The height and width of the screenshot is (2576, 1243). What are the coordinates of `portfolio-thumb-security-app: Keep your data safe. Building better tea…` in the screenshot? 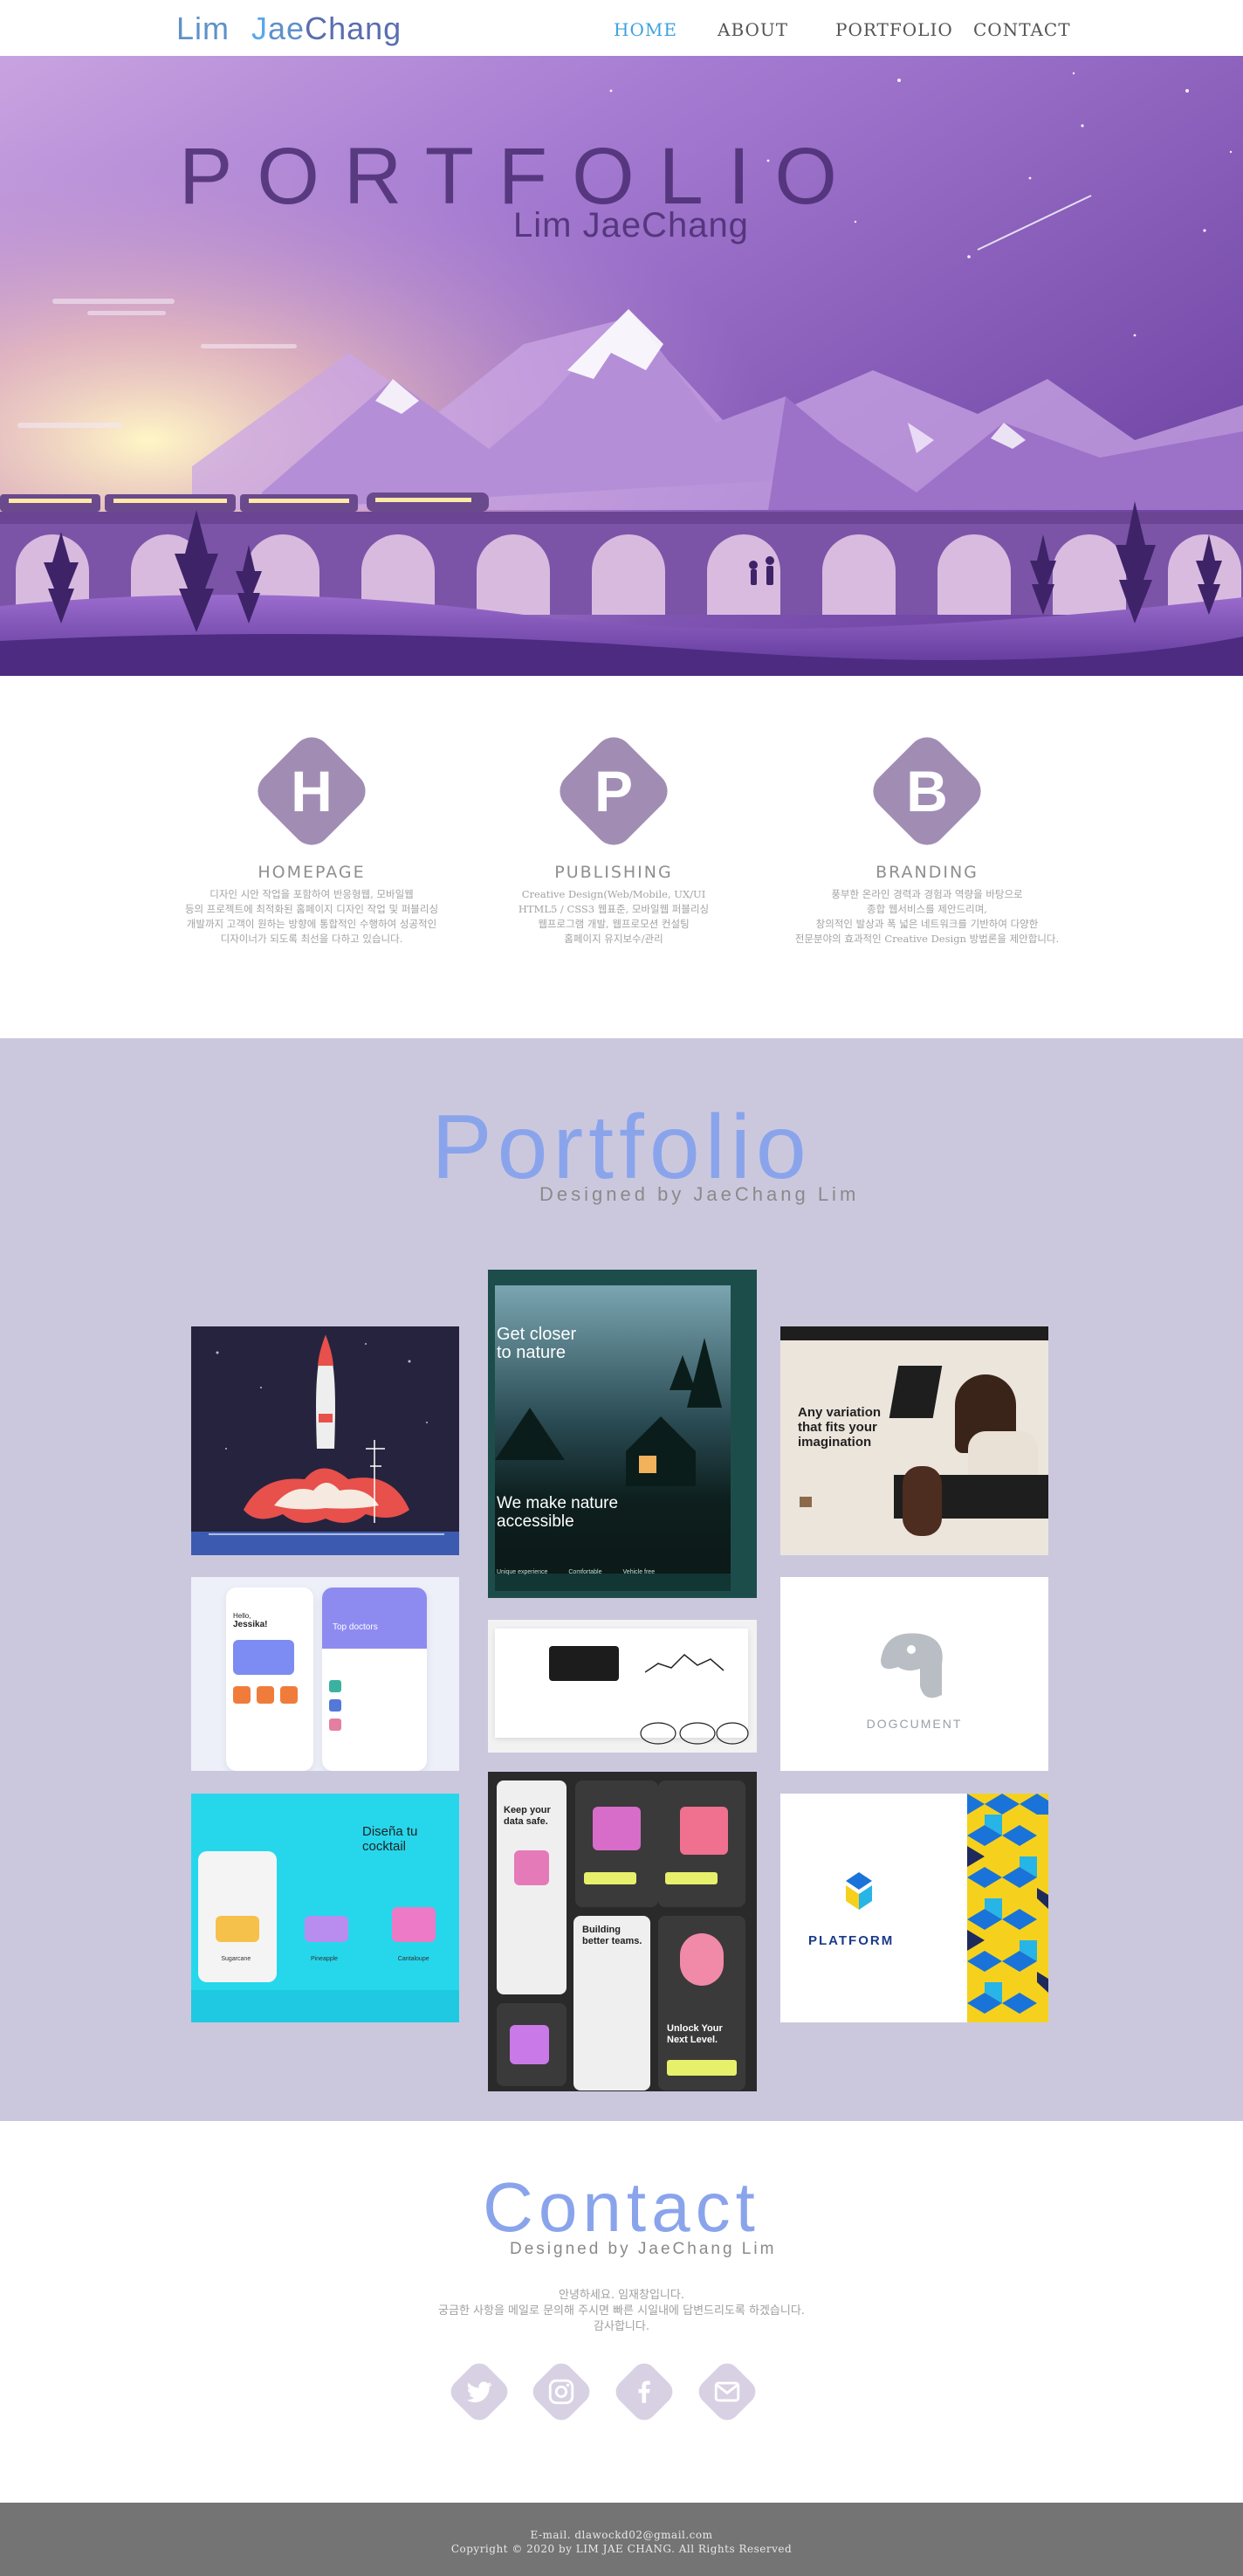 It's located at (622, 1931).